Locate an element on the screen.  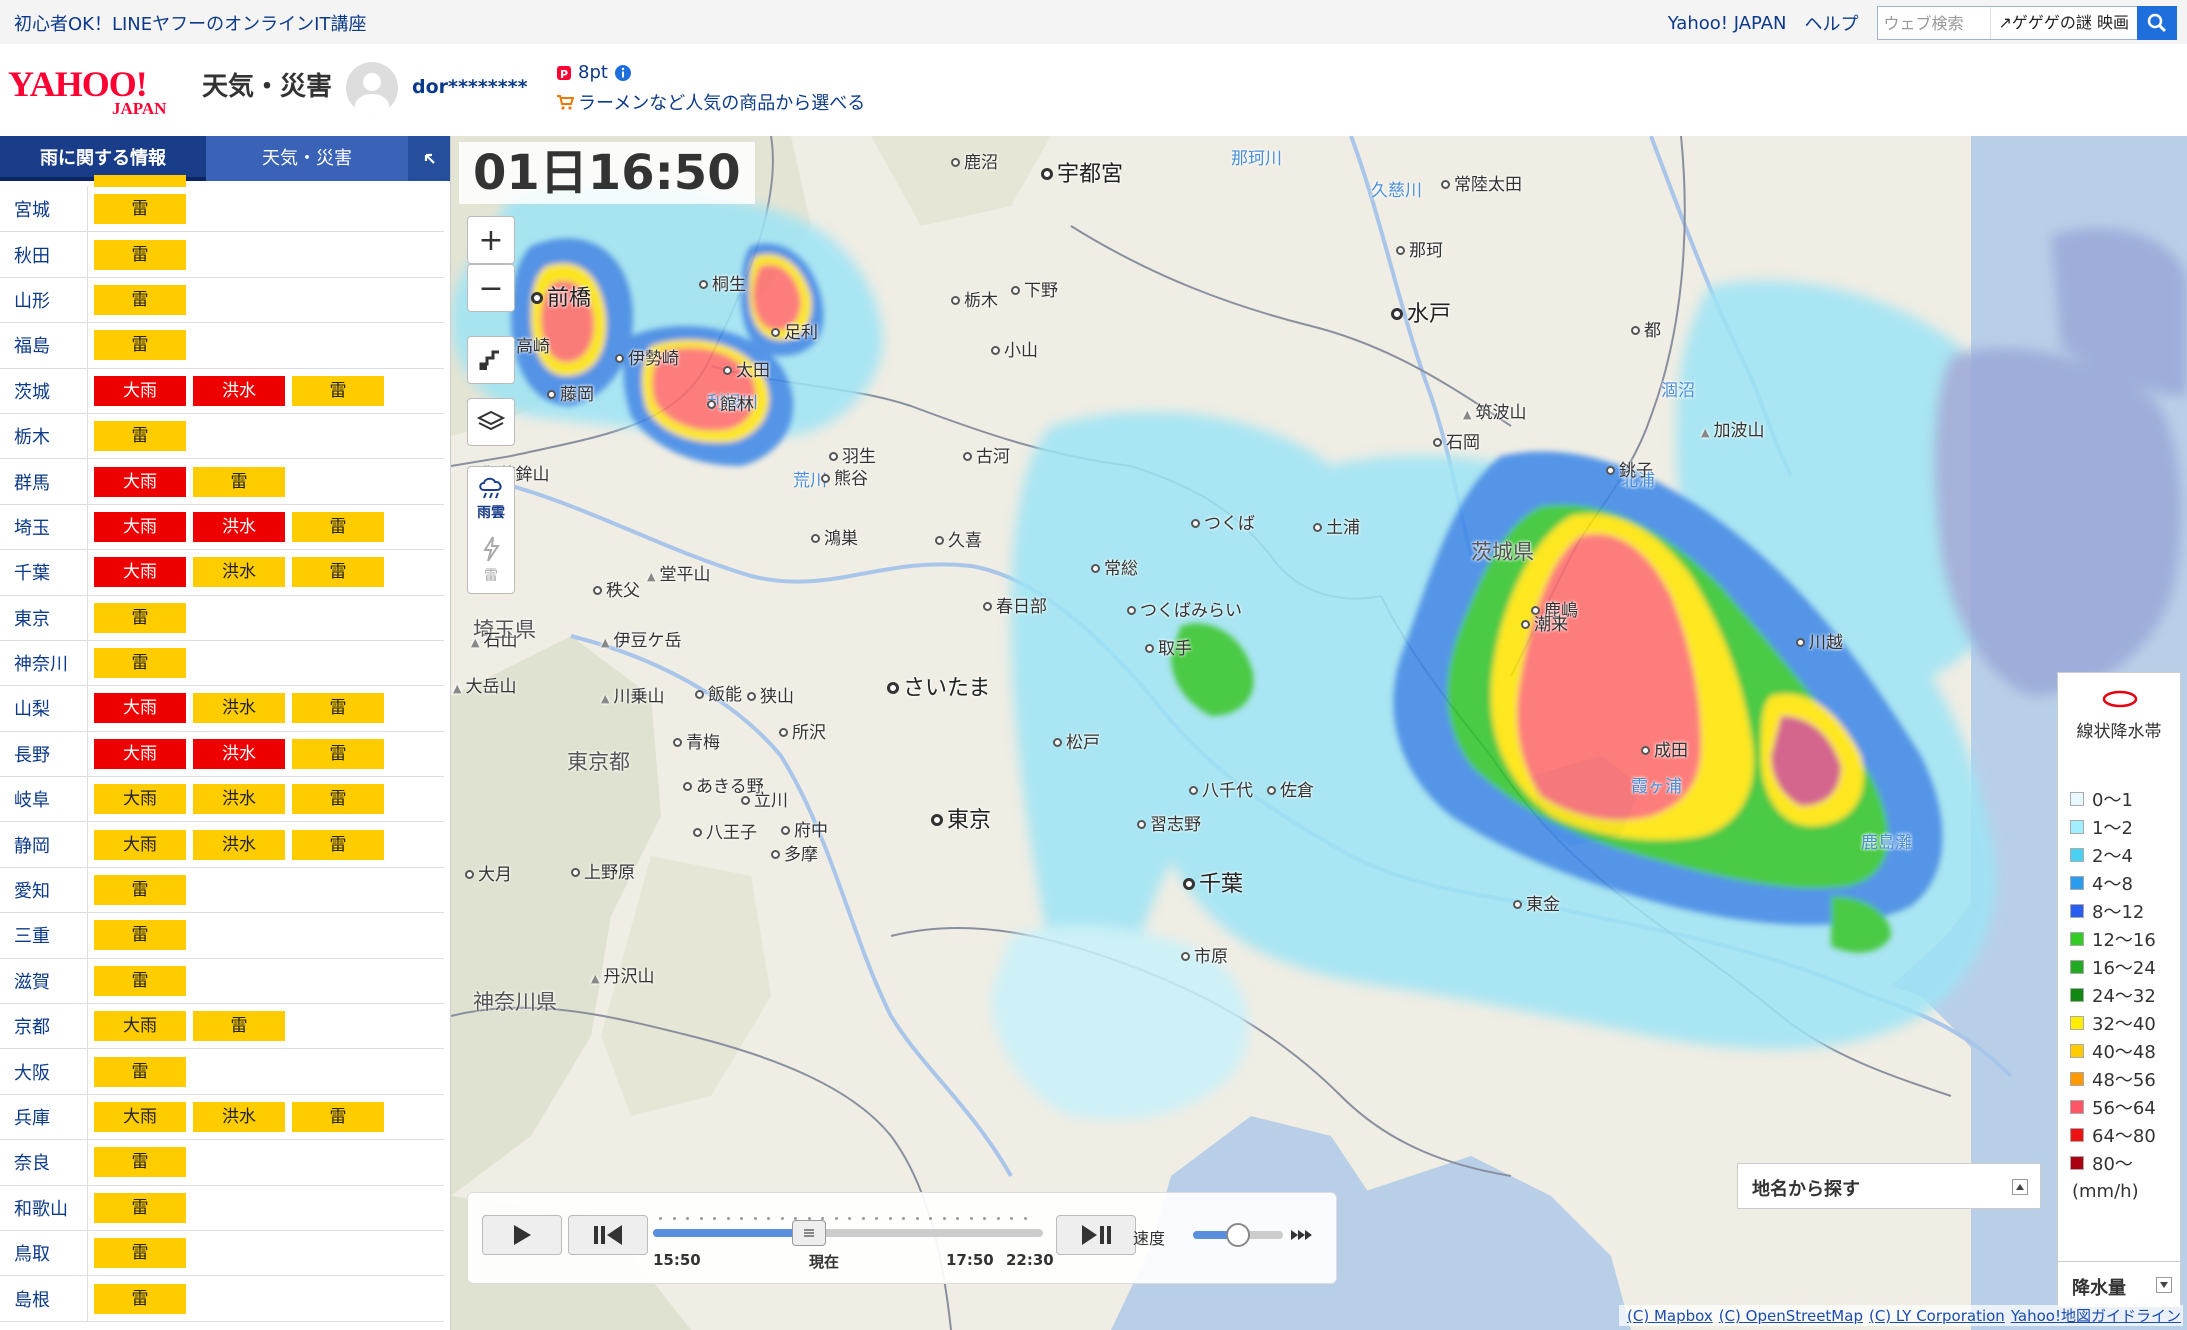
alert-row: 和歌山雷 is located at coordinates (222, 1208).